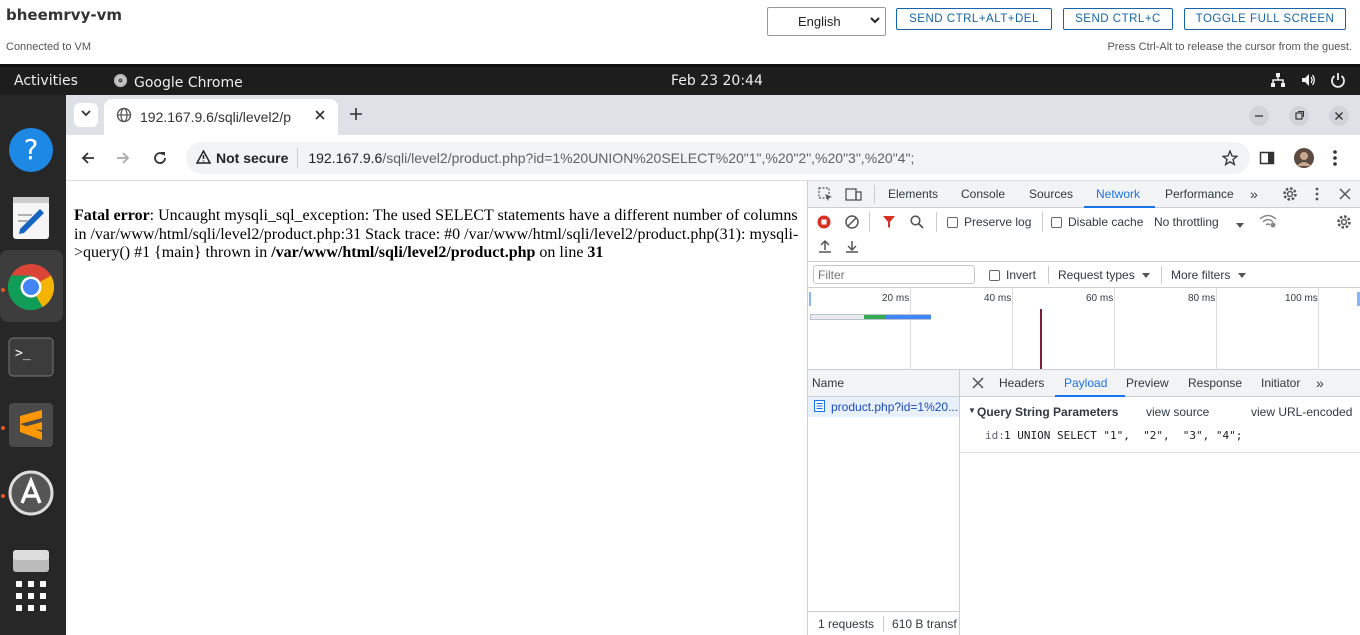 The image size is (1360, 635). I want to click on devtools-tab-elements: Elements, so click(913, 194).